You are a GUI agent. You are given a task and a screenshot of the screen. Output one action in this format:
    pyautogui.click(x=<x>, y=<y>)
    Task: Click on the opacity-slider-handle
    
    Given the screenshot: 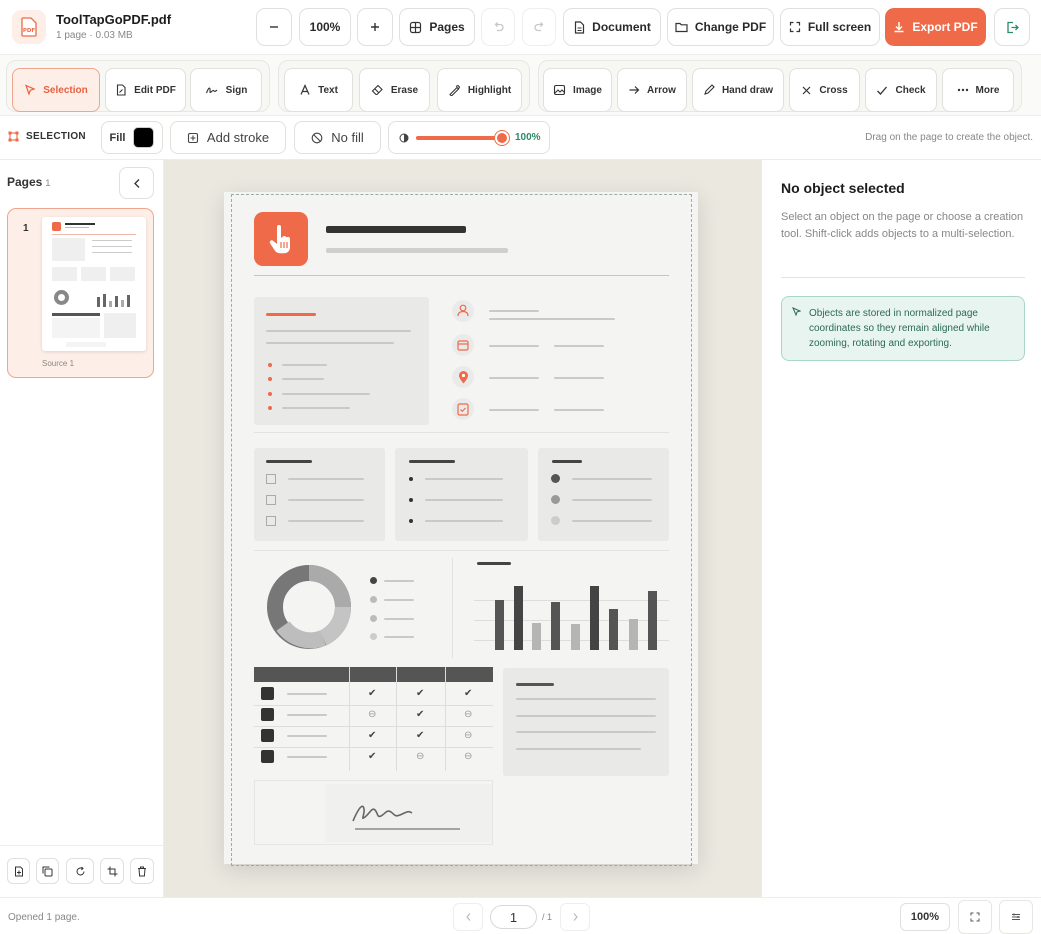 What is the action you would take?
    pyautogui.click(x=502, y=137)
    